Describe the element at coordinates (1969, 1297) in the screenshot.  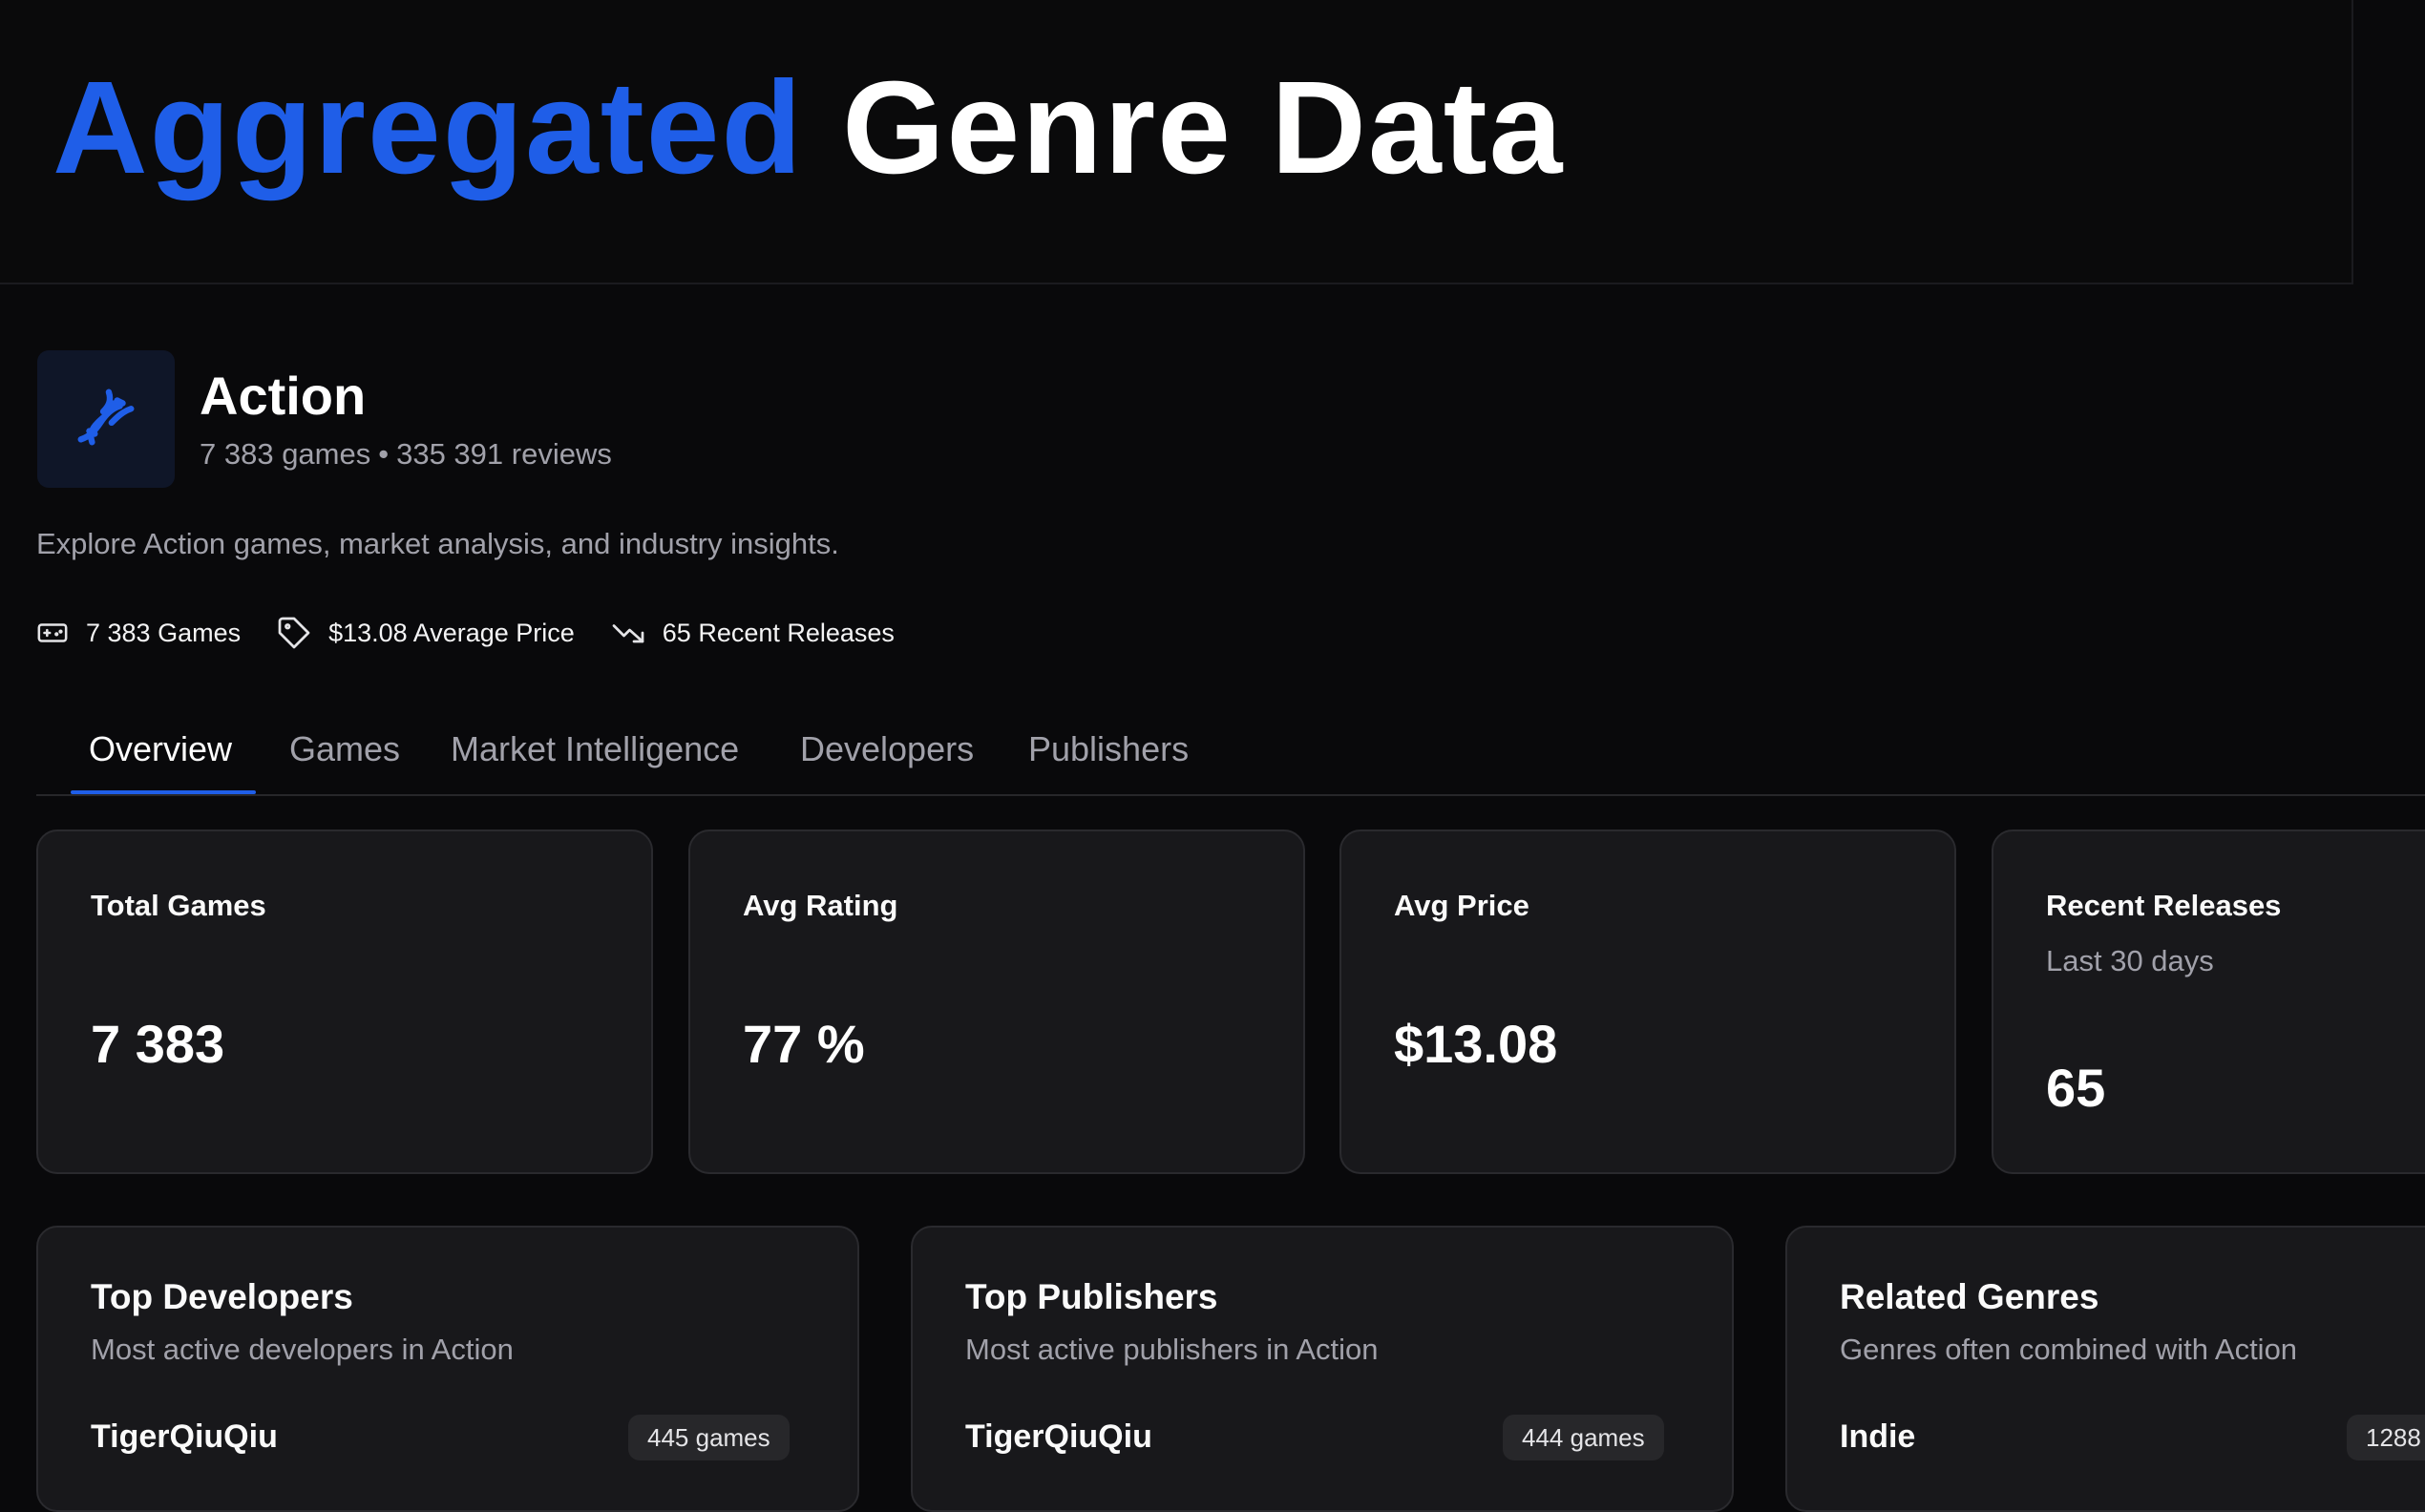
I see `card-title: Related Genres` at that location.